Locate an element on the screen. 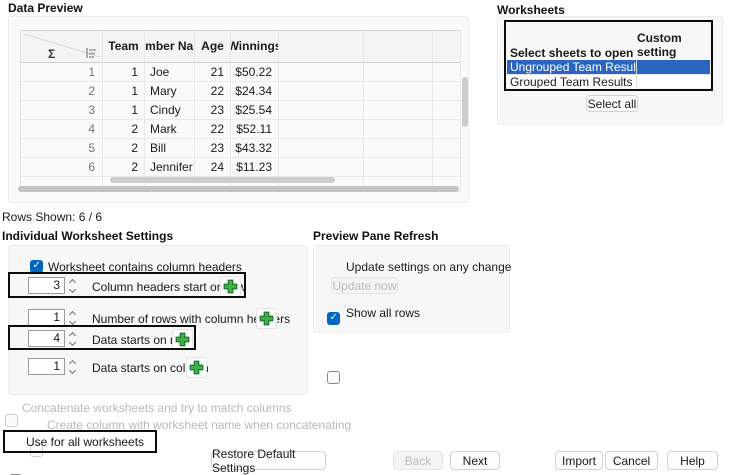 The image size is (734, 475). worksheet-item-grouped: Grouped Team Results is located at coordinates (608, 81).